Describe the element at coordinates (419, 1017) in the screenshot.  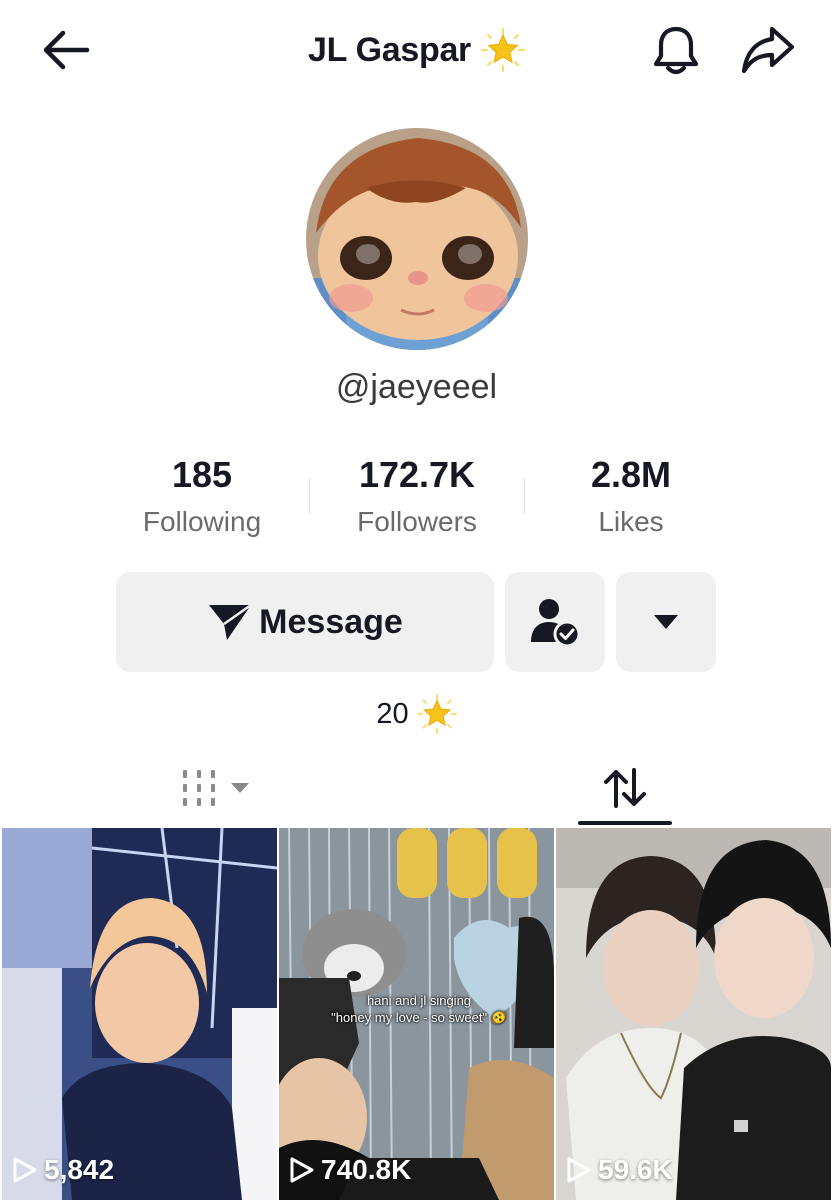
I see `caption-line: "honey my love - so sweet" 🫨` at that location.